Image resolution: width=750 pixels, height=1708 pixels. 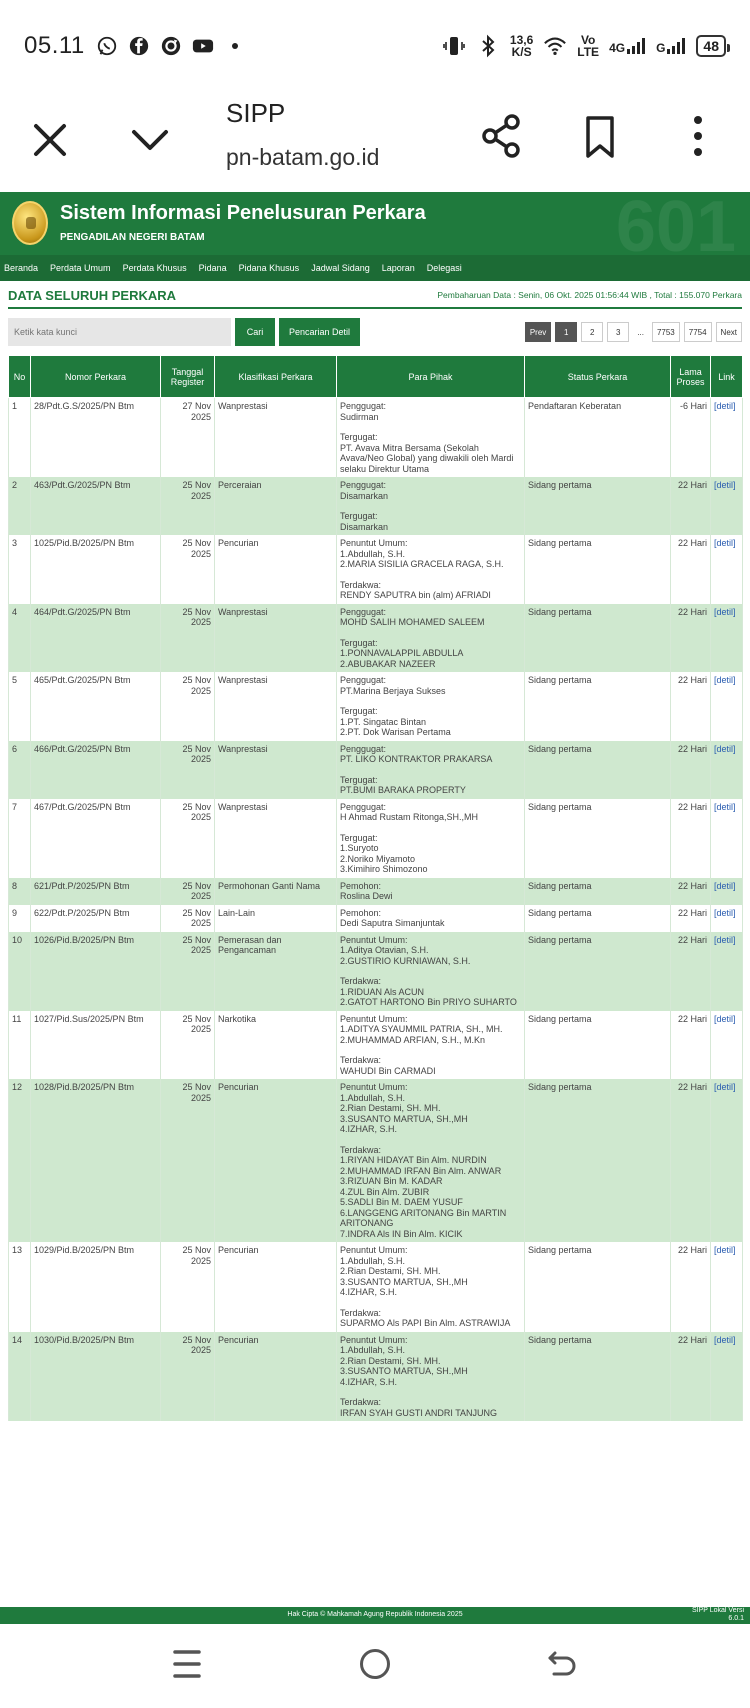 I want to click on party-line: 4.ZUL Bin Alm. ZUBIR, so click(x=385, y=1191).